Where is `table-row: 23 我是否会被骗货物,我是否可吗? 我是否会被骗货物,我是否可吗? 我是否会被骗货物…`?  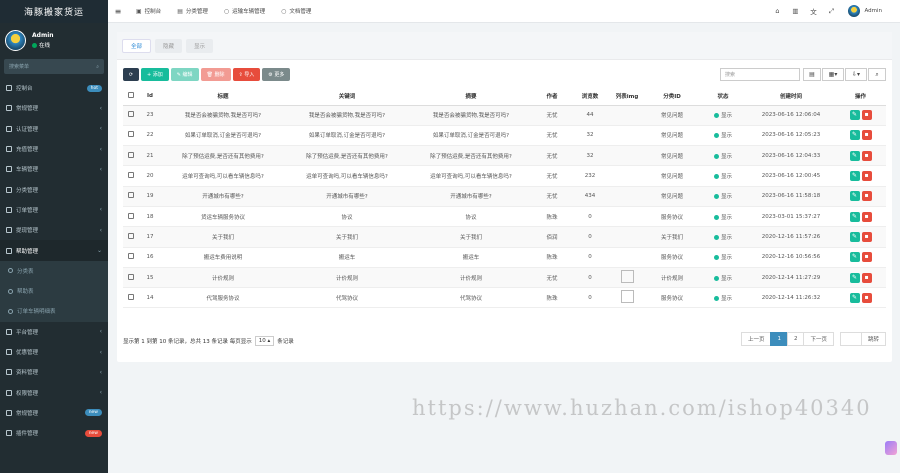 table-row: 23 我是否会被骗货物,我是否可吗? 我是否会被骗货物,我是否可吗? 我是否会被骗货物… is located at coordinates (504, 115).